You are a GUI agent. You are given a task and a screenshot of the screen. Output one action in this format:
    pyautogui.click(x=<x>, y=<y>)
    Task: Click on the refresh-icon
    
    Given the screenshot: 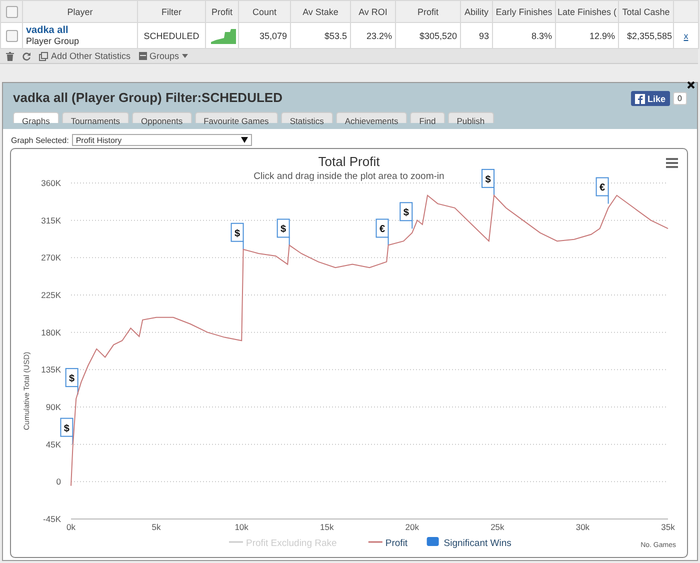 What is the action you would take?
    pyautogui.click(x=26, y=56)
    